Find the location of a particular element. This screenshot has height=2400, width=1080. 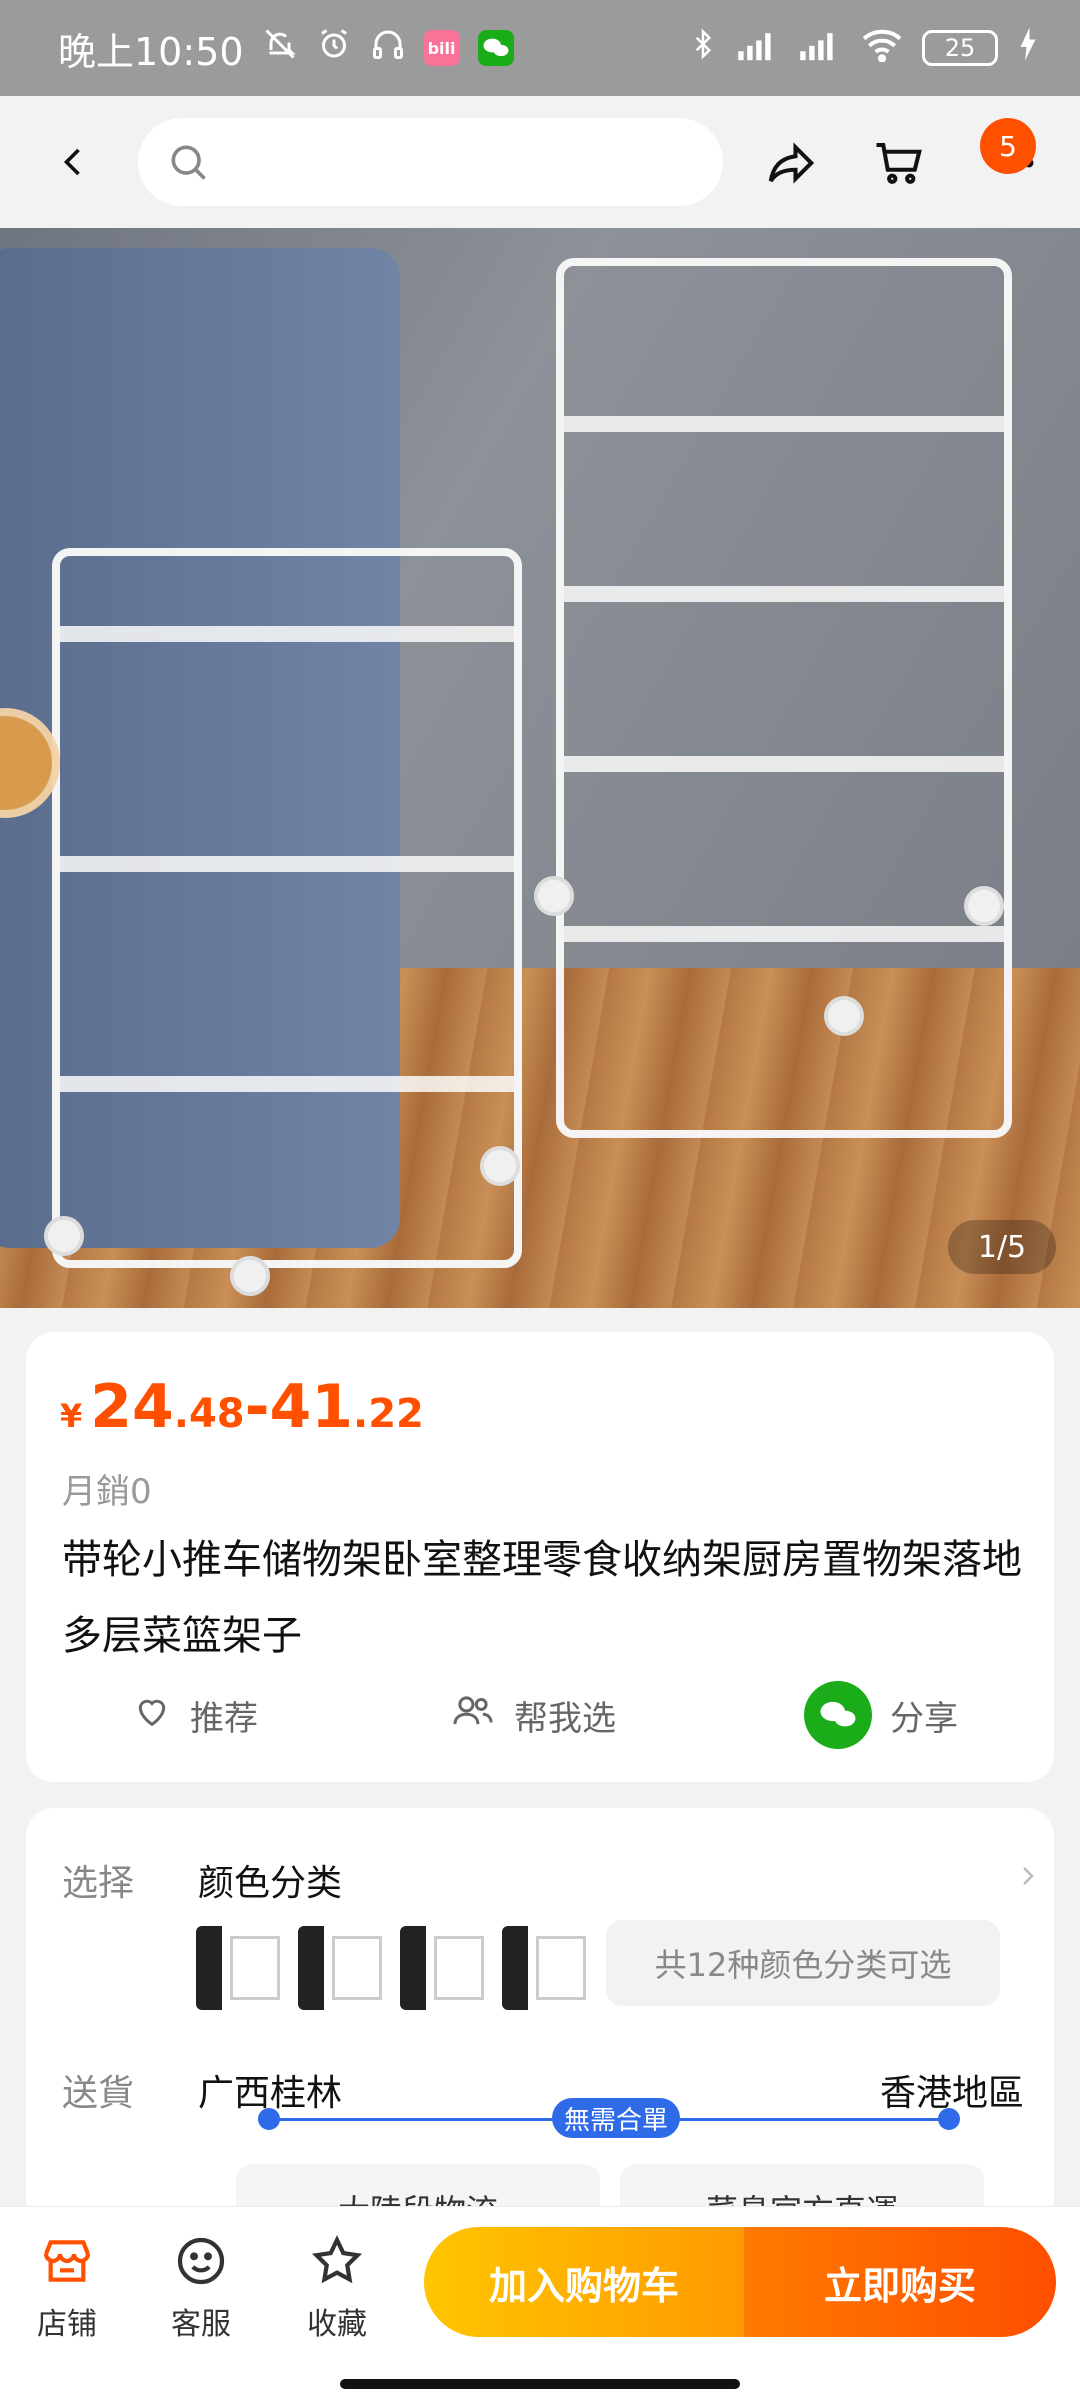

share-button is located at coordinates (791, 163).